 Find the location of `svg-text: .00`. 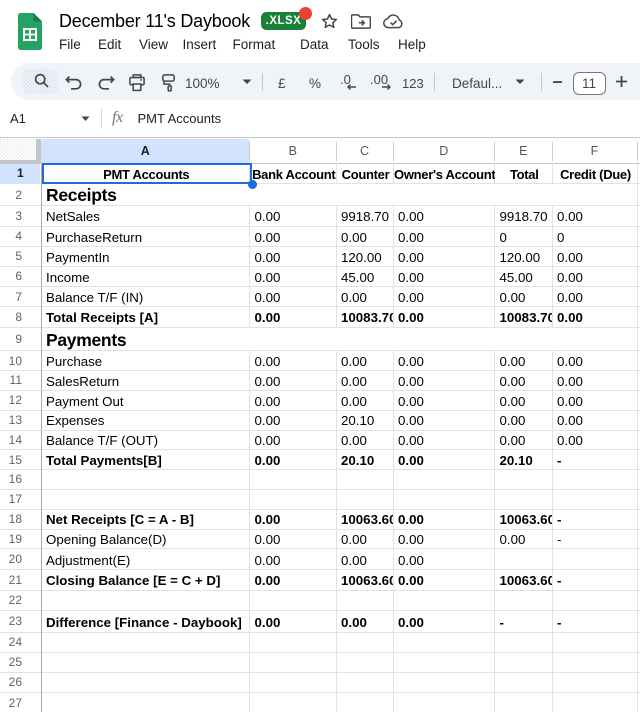

svg-text: .00 is located at coordinates (379, 79).